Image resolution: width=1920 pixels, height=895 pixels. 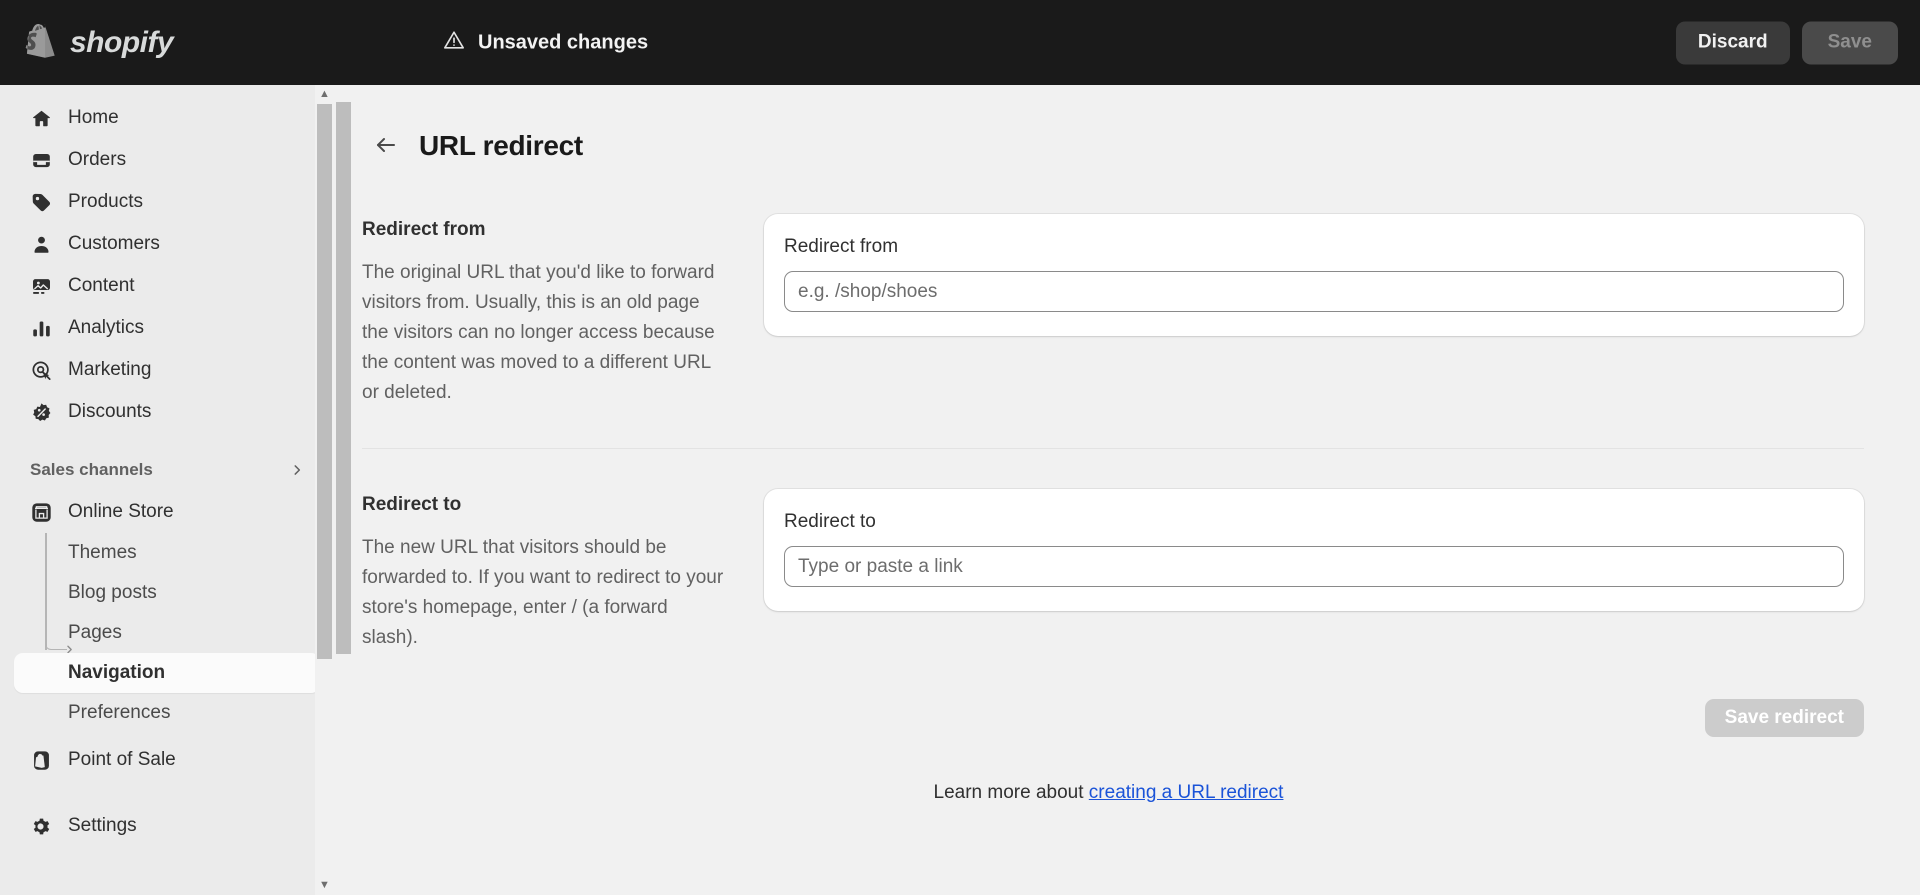 What do you see at coordinates (324, 885) in the screenshot?
I see `scroll-down-arrow-icon: ▼` at bounding box center [324, 885].